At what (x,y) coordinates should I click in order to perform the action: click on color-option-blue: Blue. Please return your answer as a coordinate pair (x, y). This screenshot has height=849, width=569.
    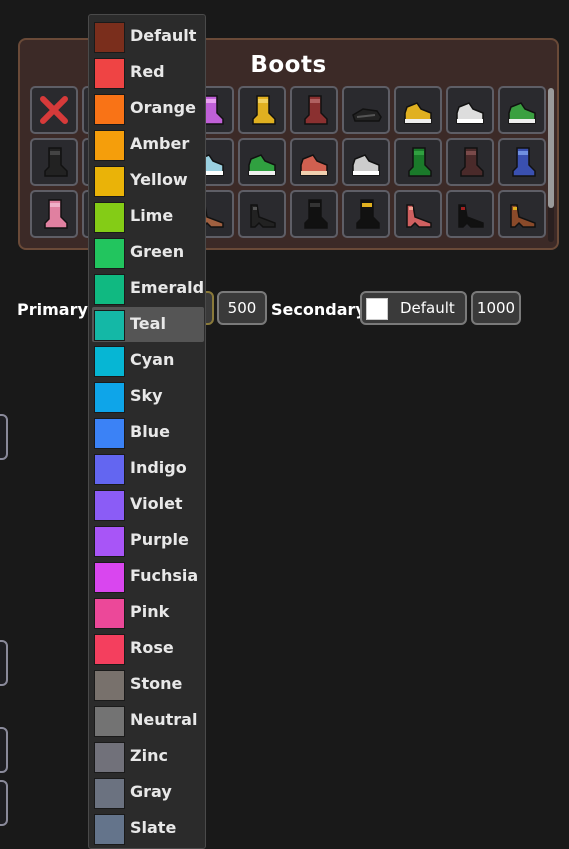
    Looking at the image, I should click on (148, 432).